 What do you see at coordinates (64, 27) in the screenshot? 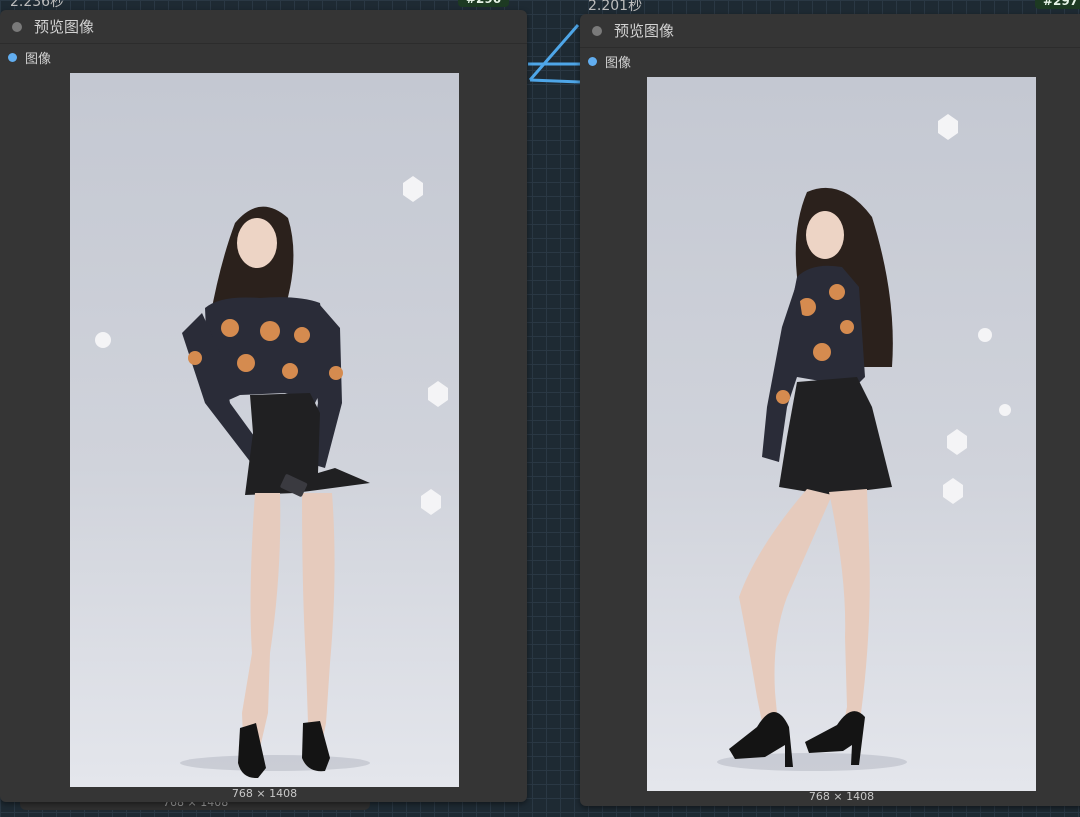
I see `left-node-title: 预览图像` at bounding box center [64, 27].